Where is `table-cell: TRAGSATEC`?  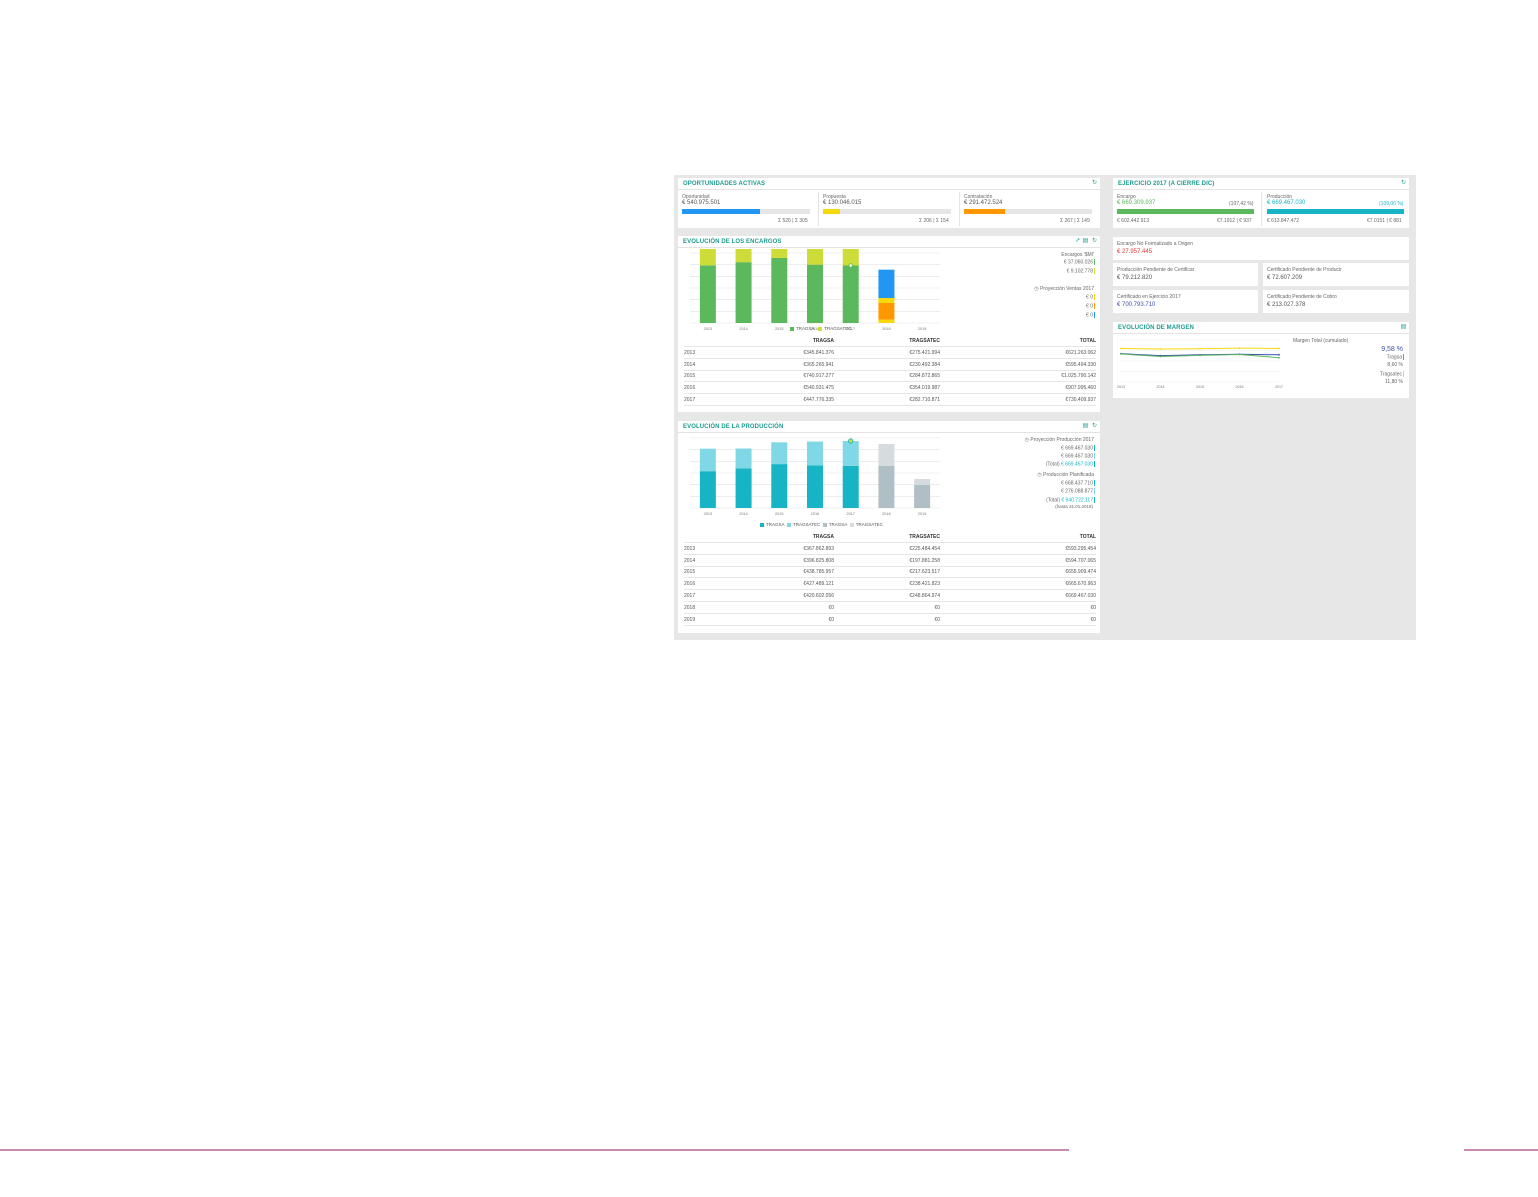 table-cell: TRAGSATEC is located at coordinates (924, 537).